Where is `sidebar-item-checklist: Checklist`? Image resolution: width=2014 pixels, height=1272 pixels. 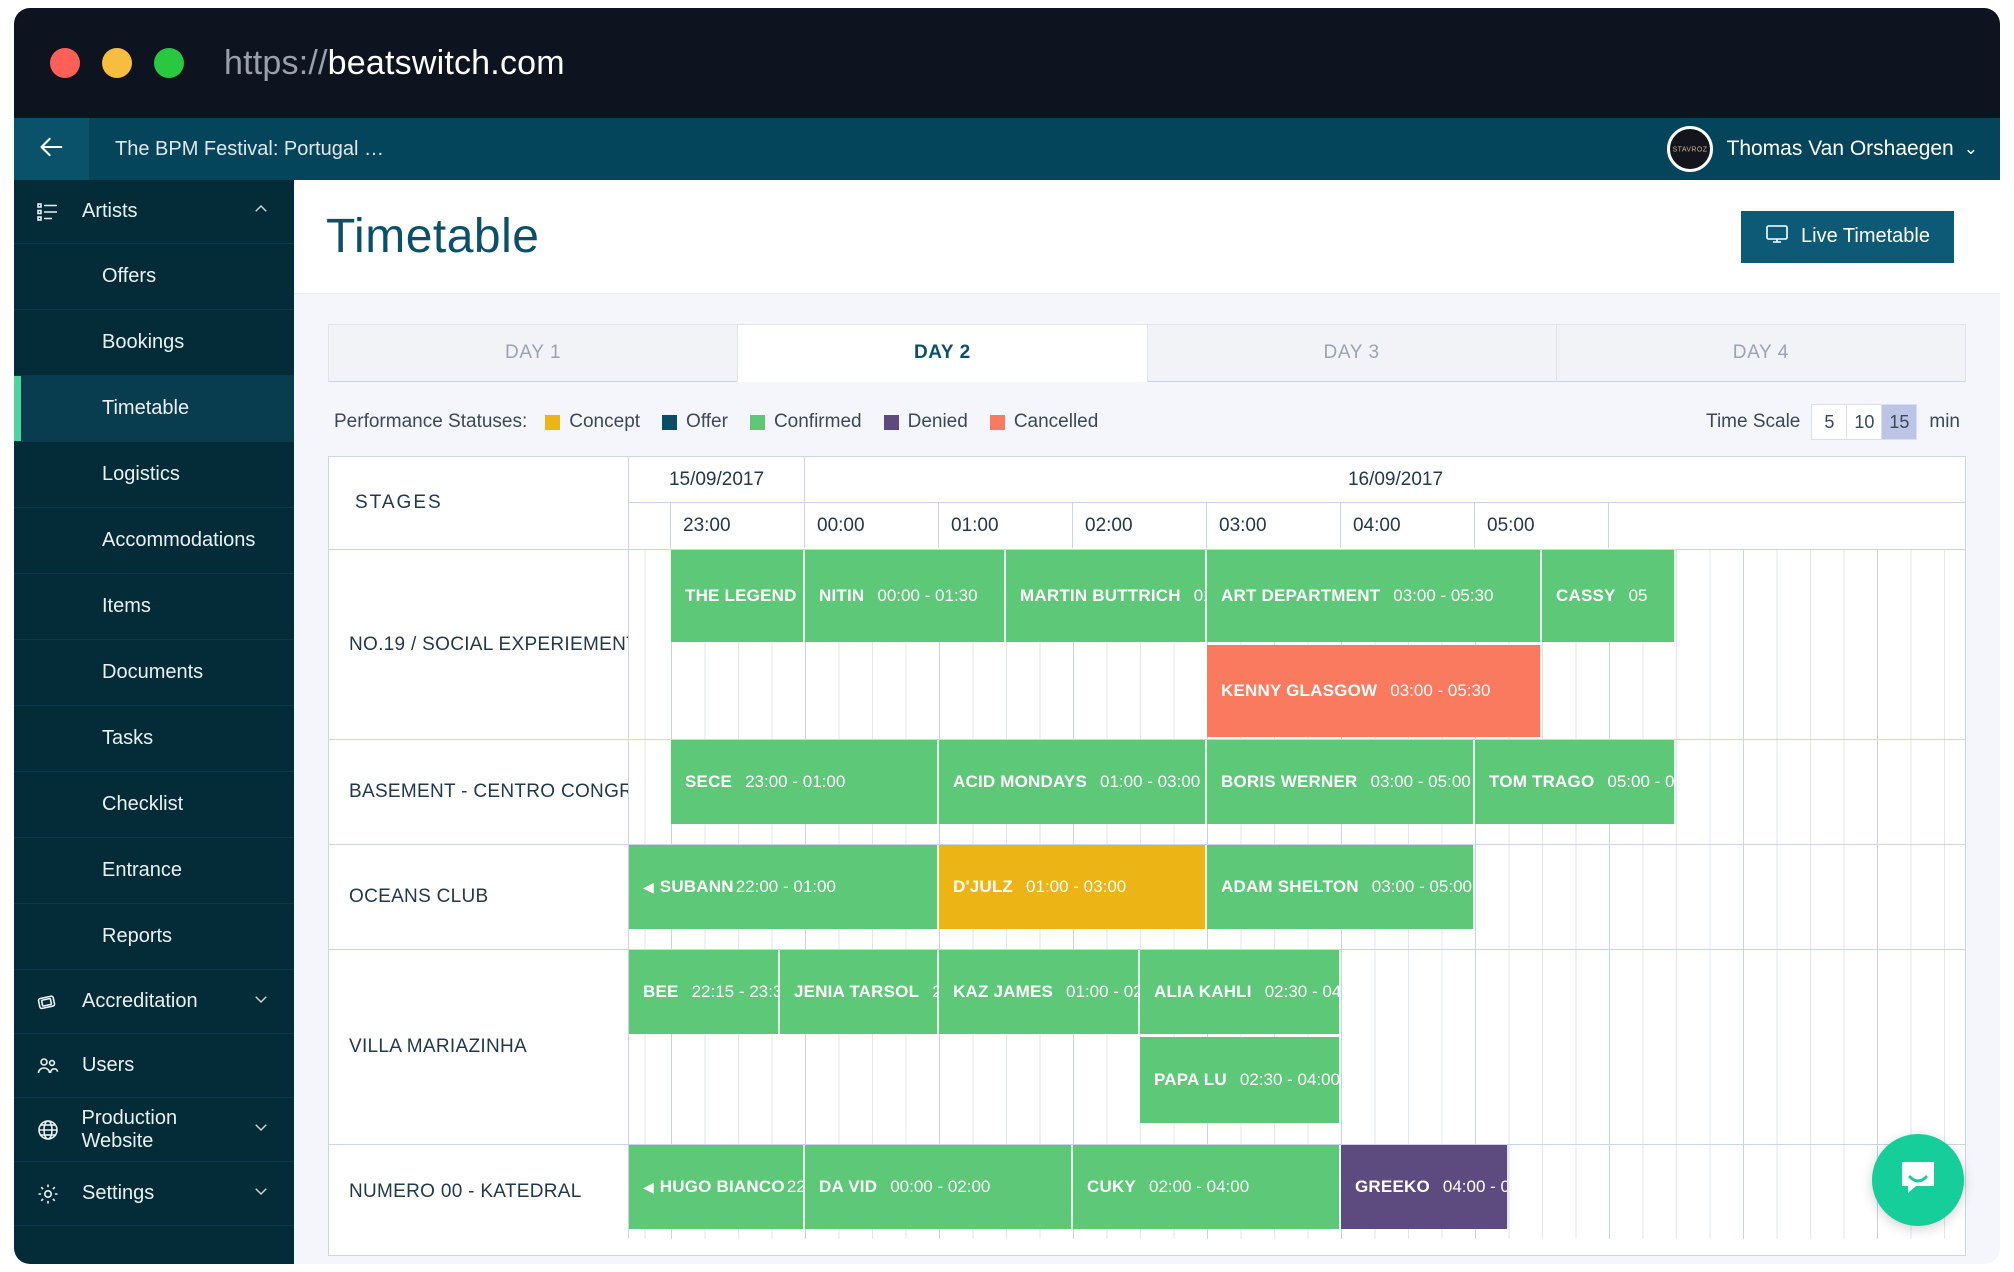 sidebar-item-checklist: Checklist is located at coordinates (154, 805).